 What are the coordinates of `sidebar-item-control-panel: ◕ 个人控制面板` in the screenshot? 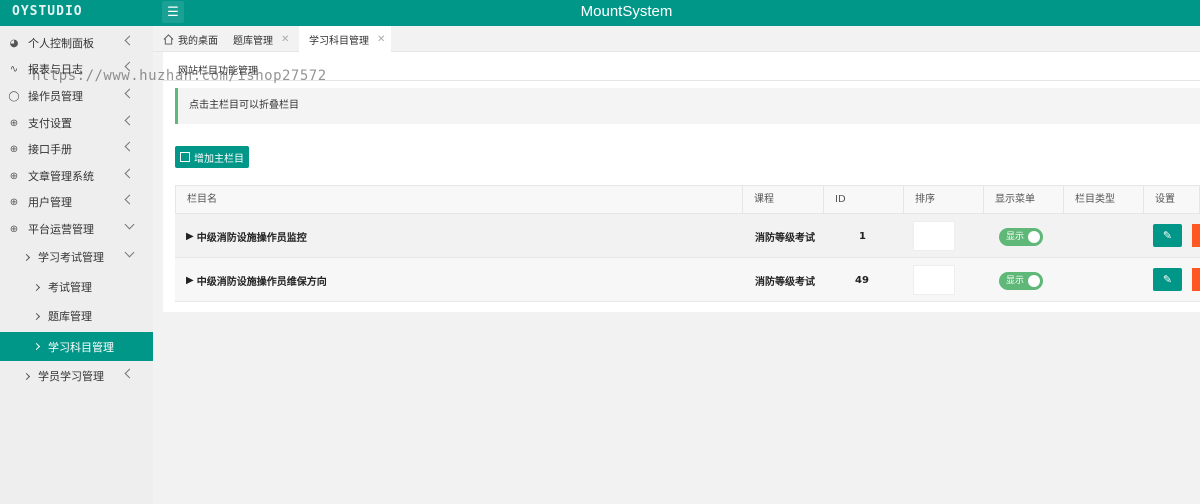 It's located at (76, 43).